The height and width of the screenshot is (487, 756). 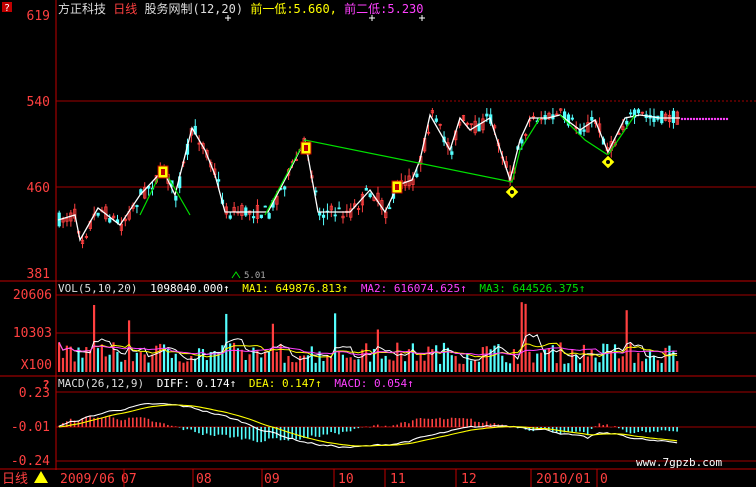 I want to click on x-label-0: 0, so click(x=604, y=479).